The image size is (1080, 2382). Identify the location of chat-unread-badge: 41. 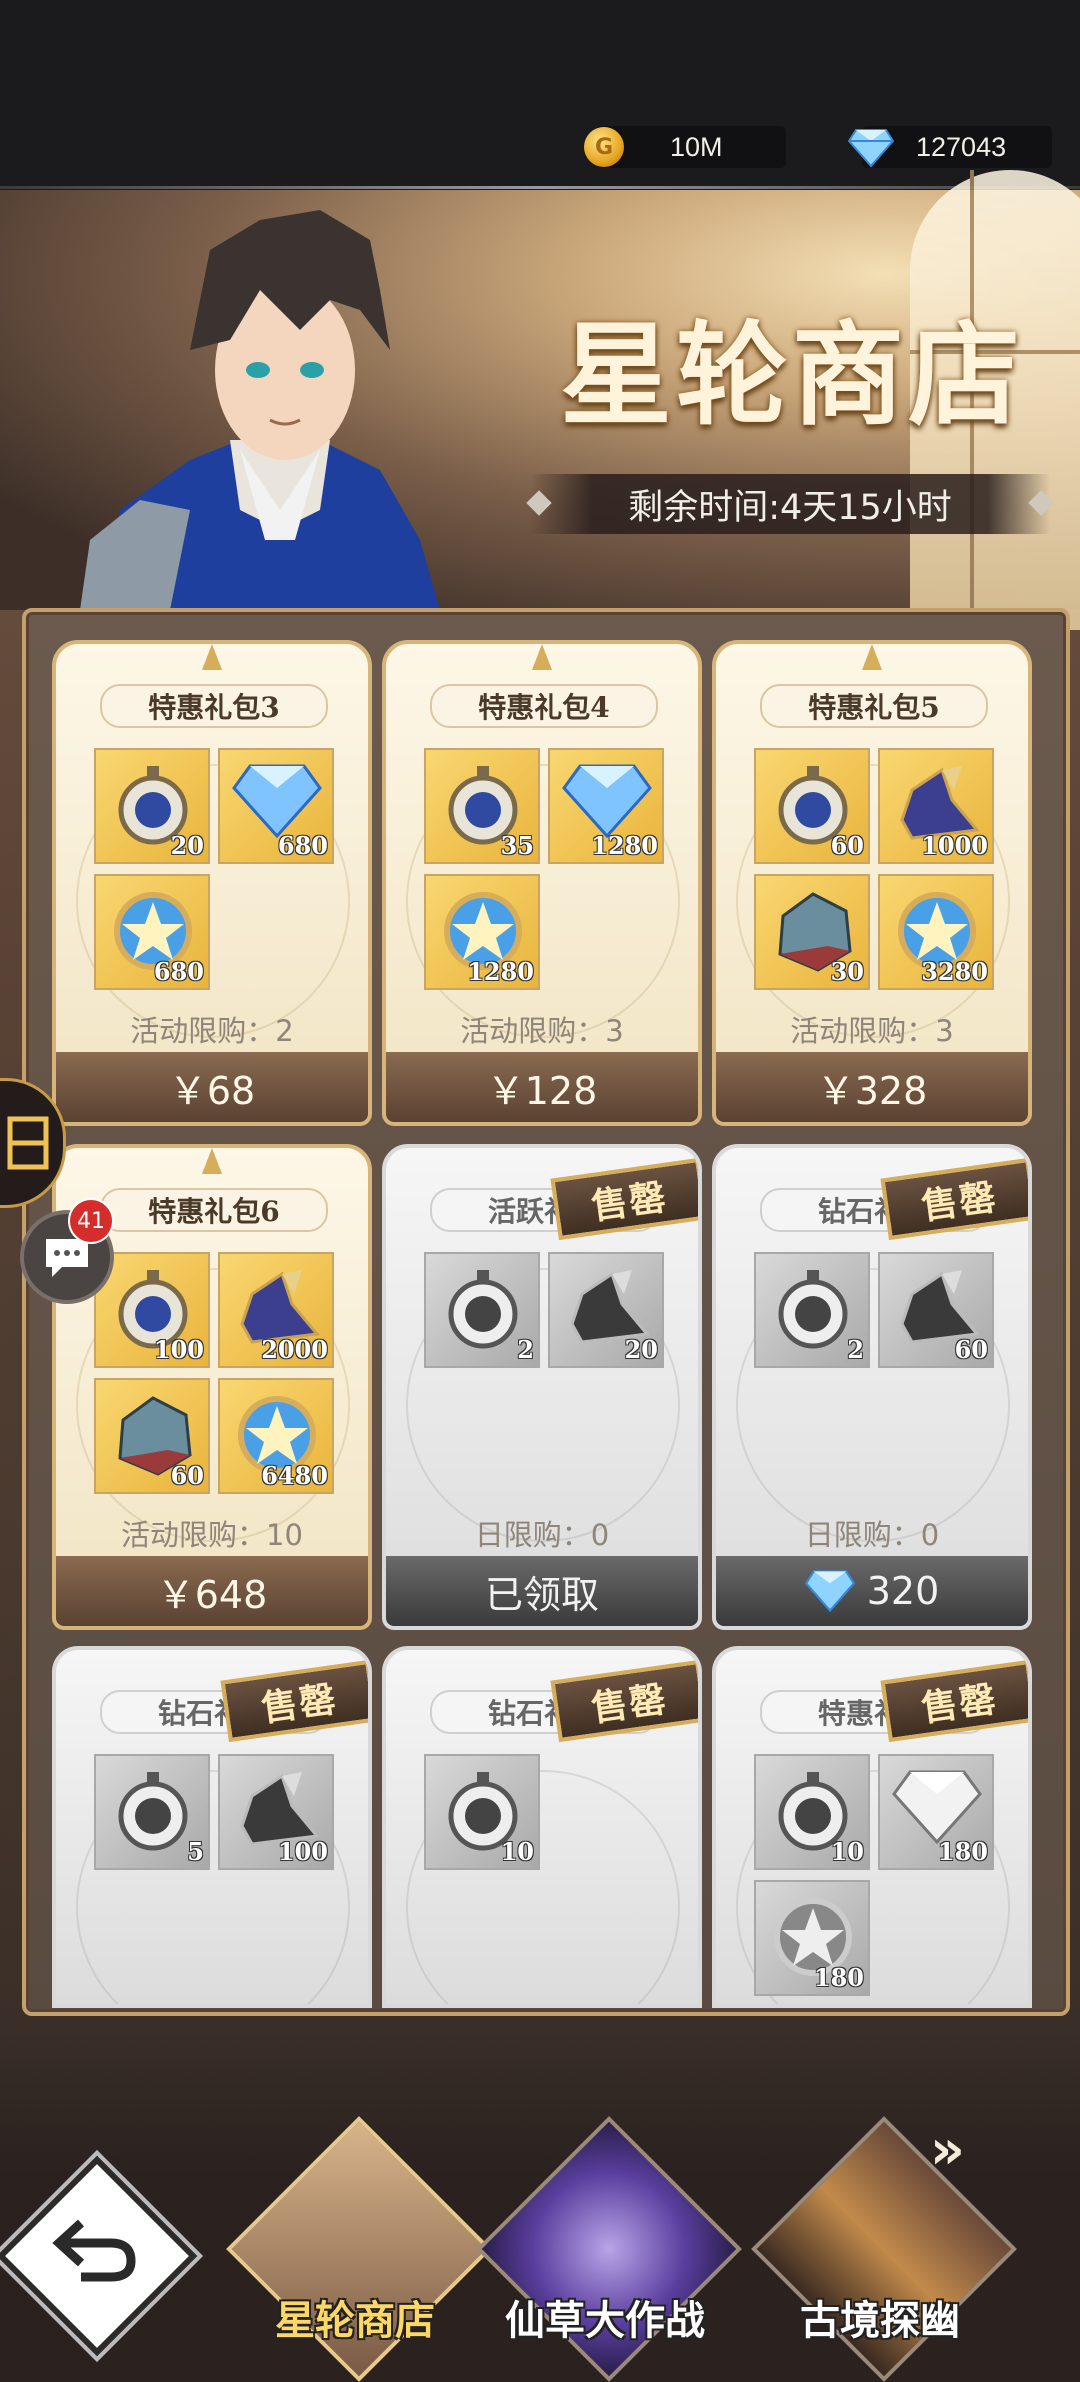
(91, 1221).